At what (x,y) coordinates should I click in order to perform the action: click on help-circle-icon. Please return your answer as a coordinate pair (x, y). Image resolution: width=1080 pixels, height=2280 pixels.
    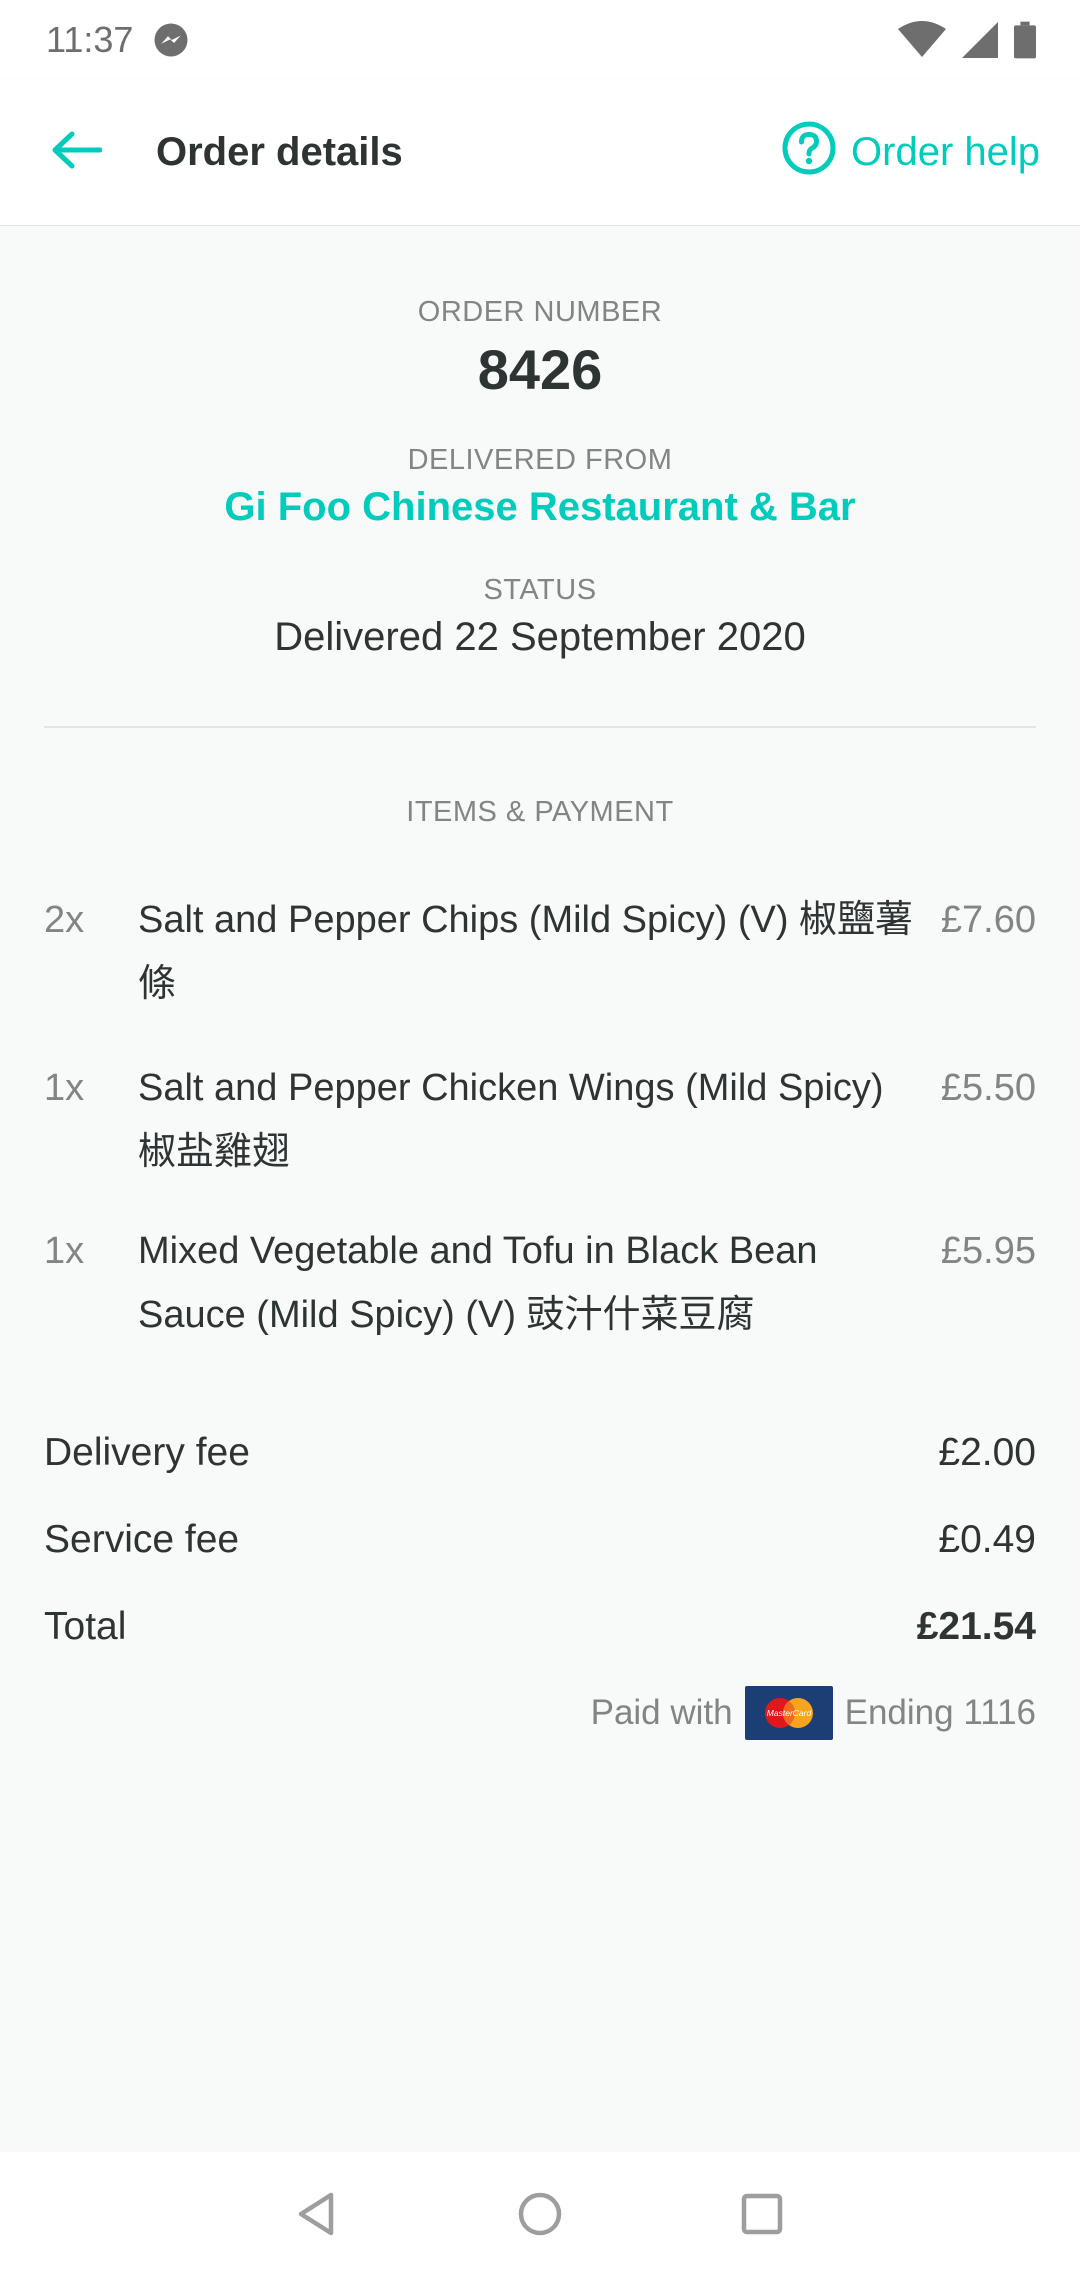
    Looking at the image, I should click on (809, 153).